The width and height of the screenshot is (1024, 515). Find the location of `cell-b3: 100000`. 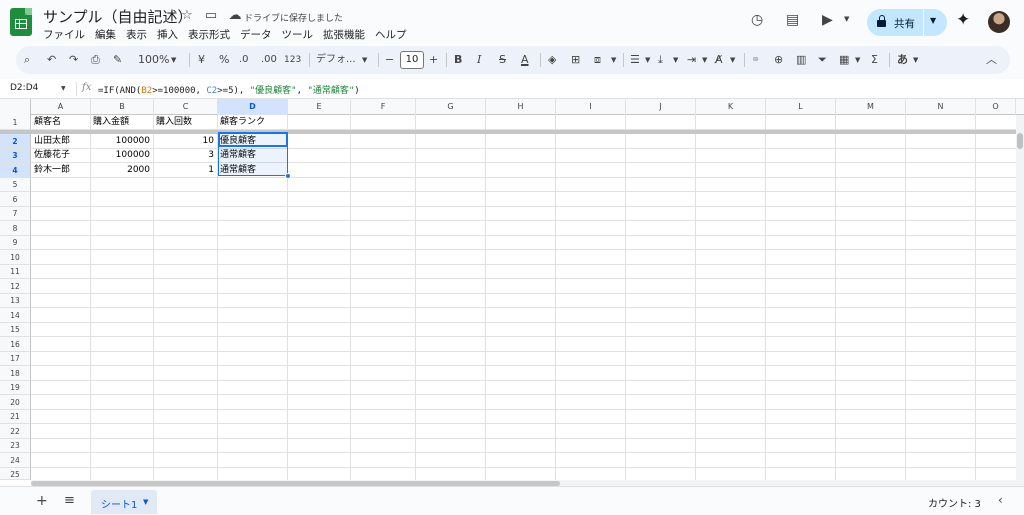

cell-b3: 100000 is located at coordinates (121, 155).